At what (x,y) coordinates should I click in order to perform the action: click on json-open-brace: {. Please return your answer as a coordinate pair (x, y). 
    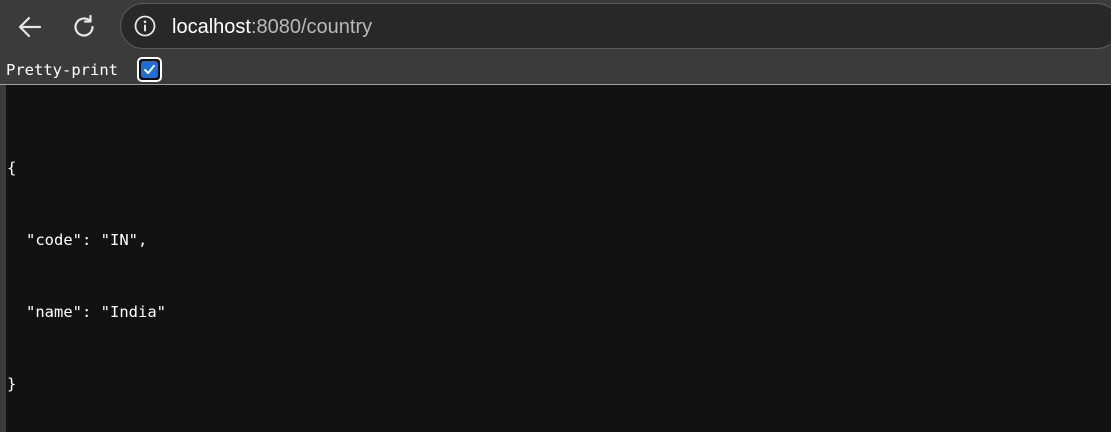
    Looking at the image, I should click on (12, 168).